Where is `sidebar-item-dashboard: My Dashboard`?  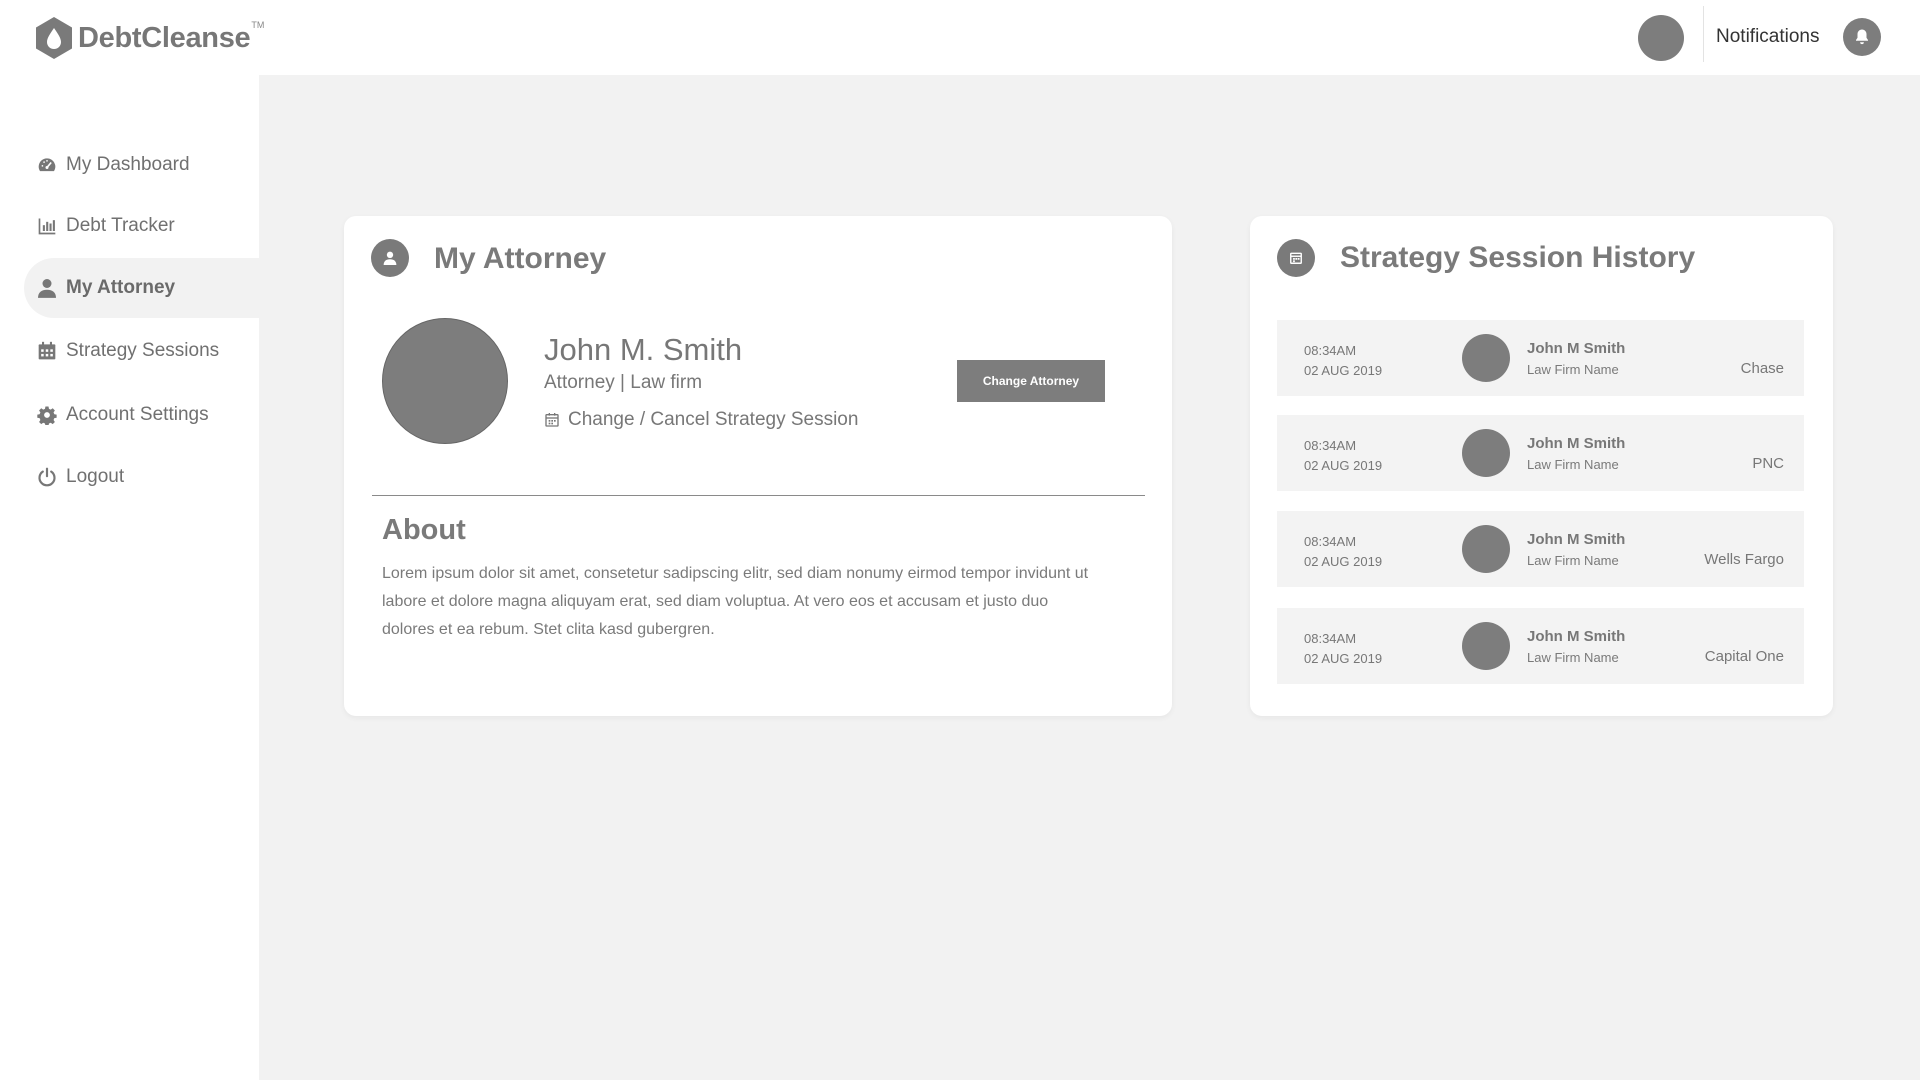
sidebar-item-dashboard: My Dashboard is located at coordinates (141, 165).